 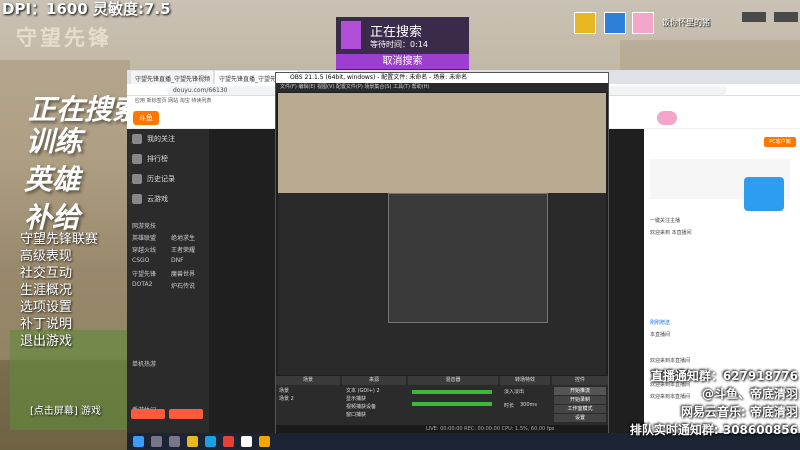 I want to click on dock-transition-title: 转场特效, so click(x=525, y=380).